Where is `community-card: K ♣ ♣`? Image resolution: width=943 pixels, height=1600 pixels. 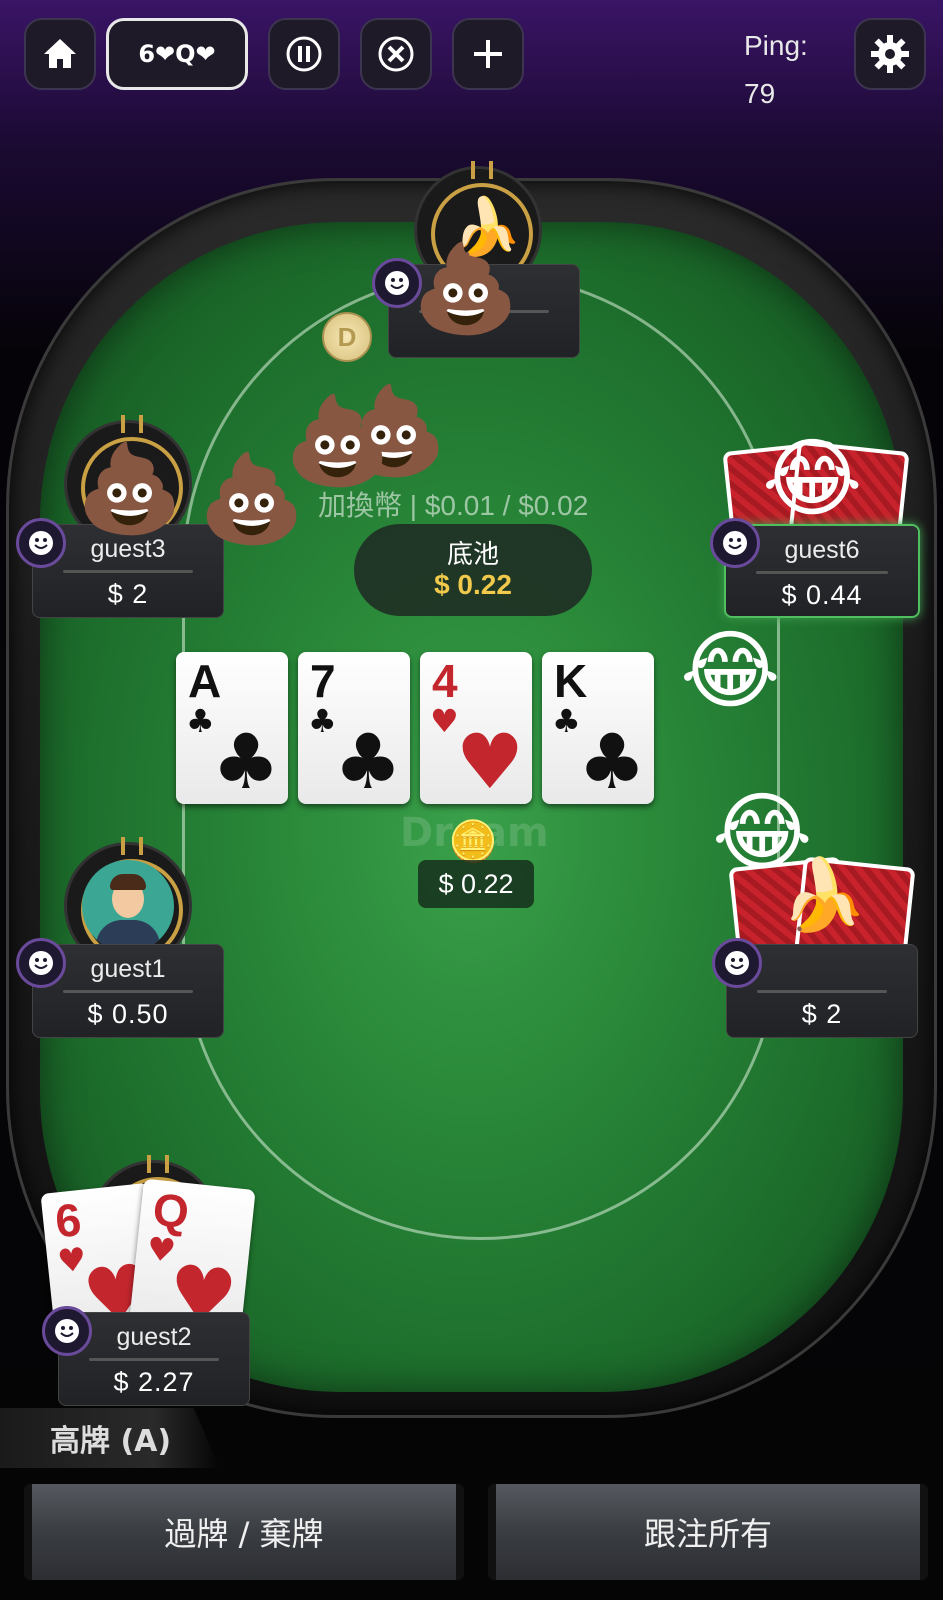 community-card: K ♣ ♣ is located at coordinates (598, 728).